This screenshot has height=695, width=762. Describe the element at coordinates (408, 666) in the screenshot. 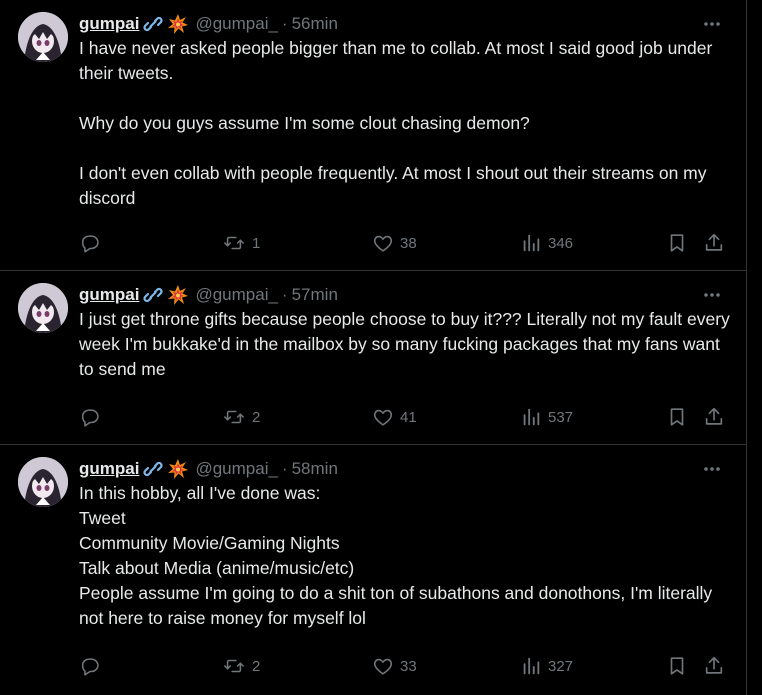

I see `like-count: 33` at that location.